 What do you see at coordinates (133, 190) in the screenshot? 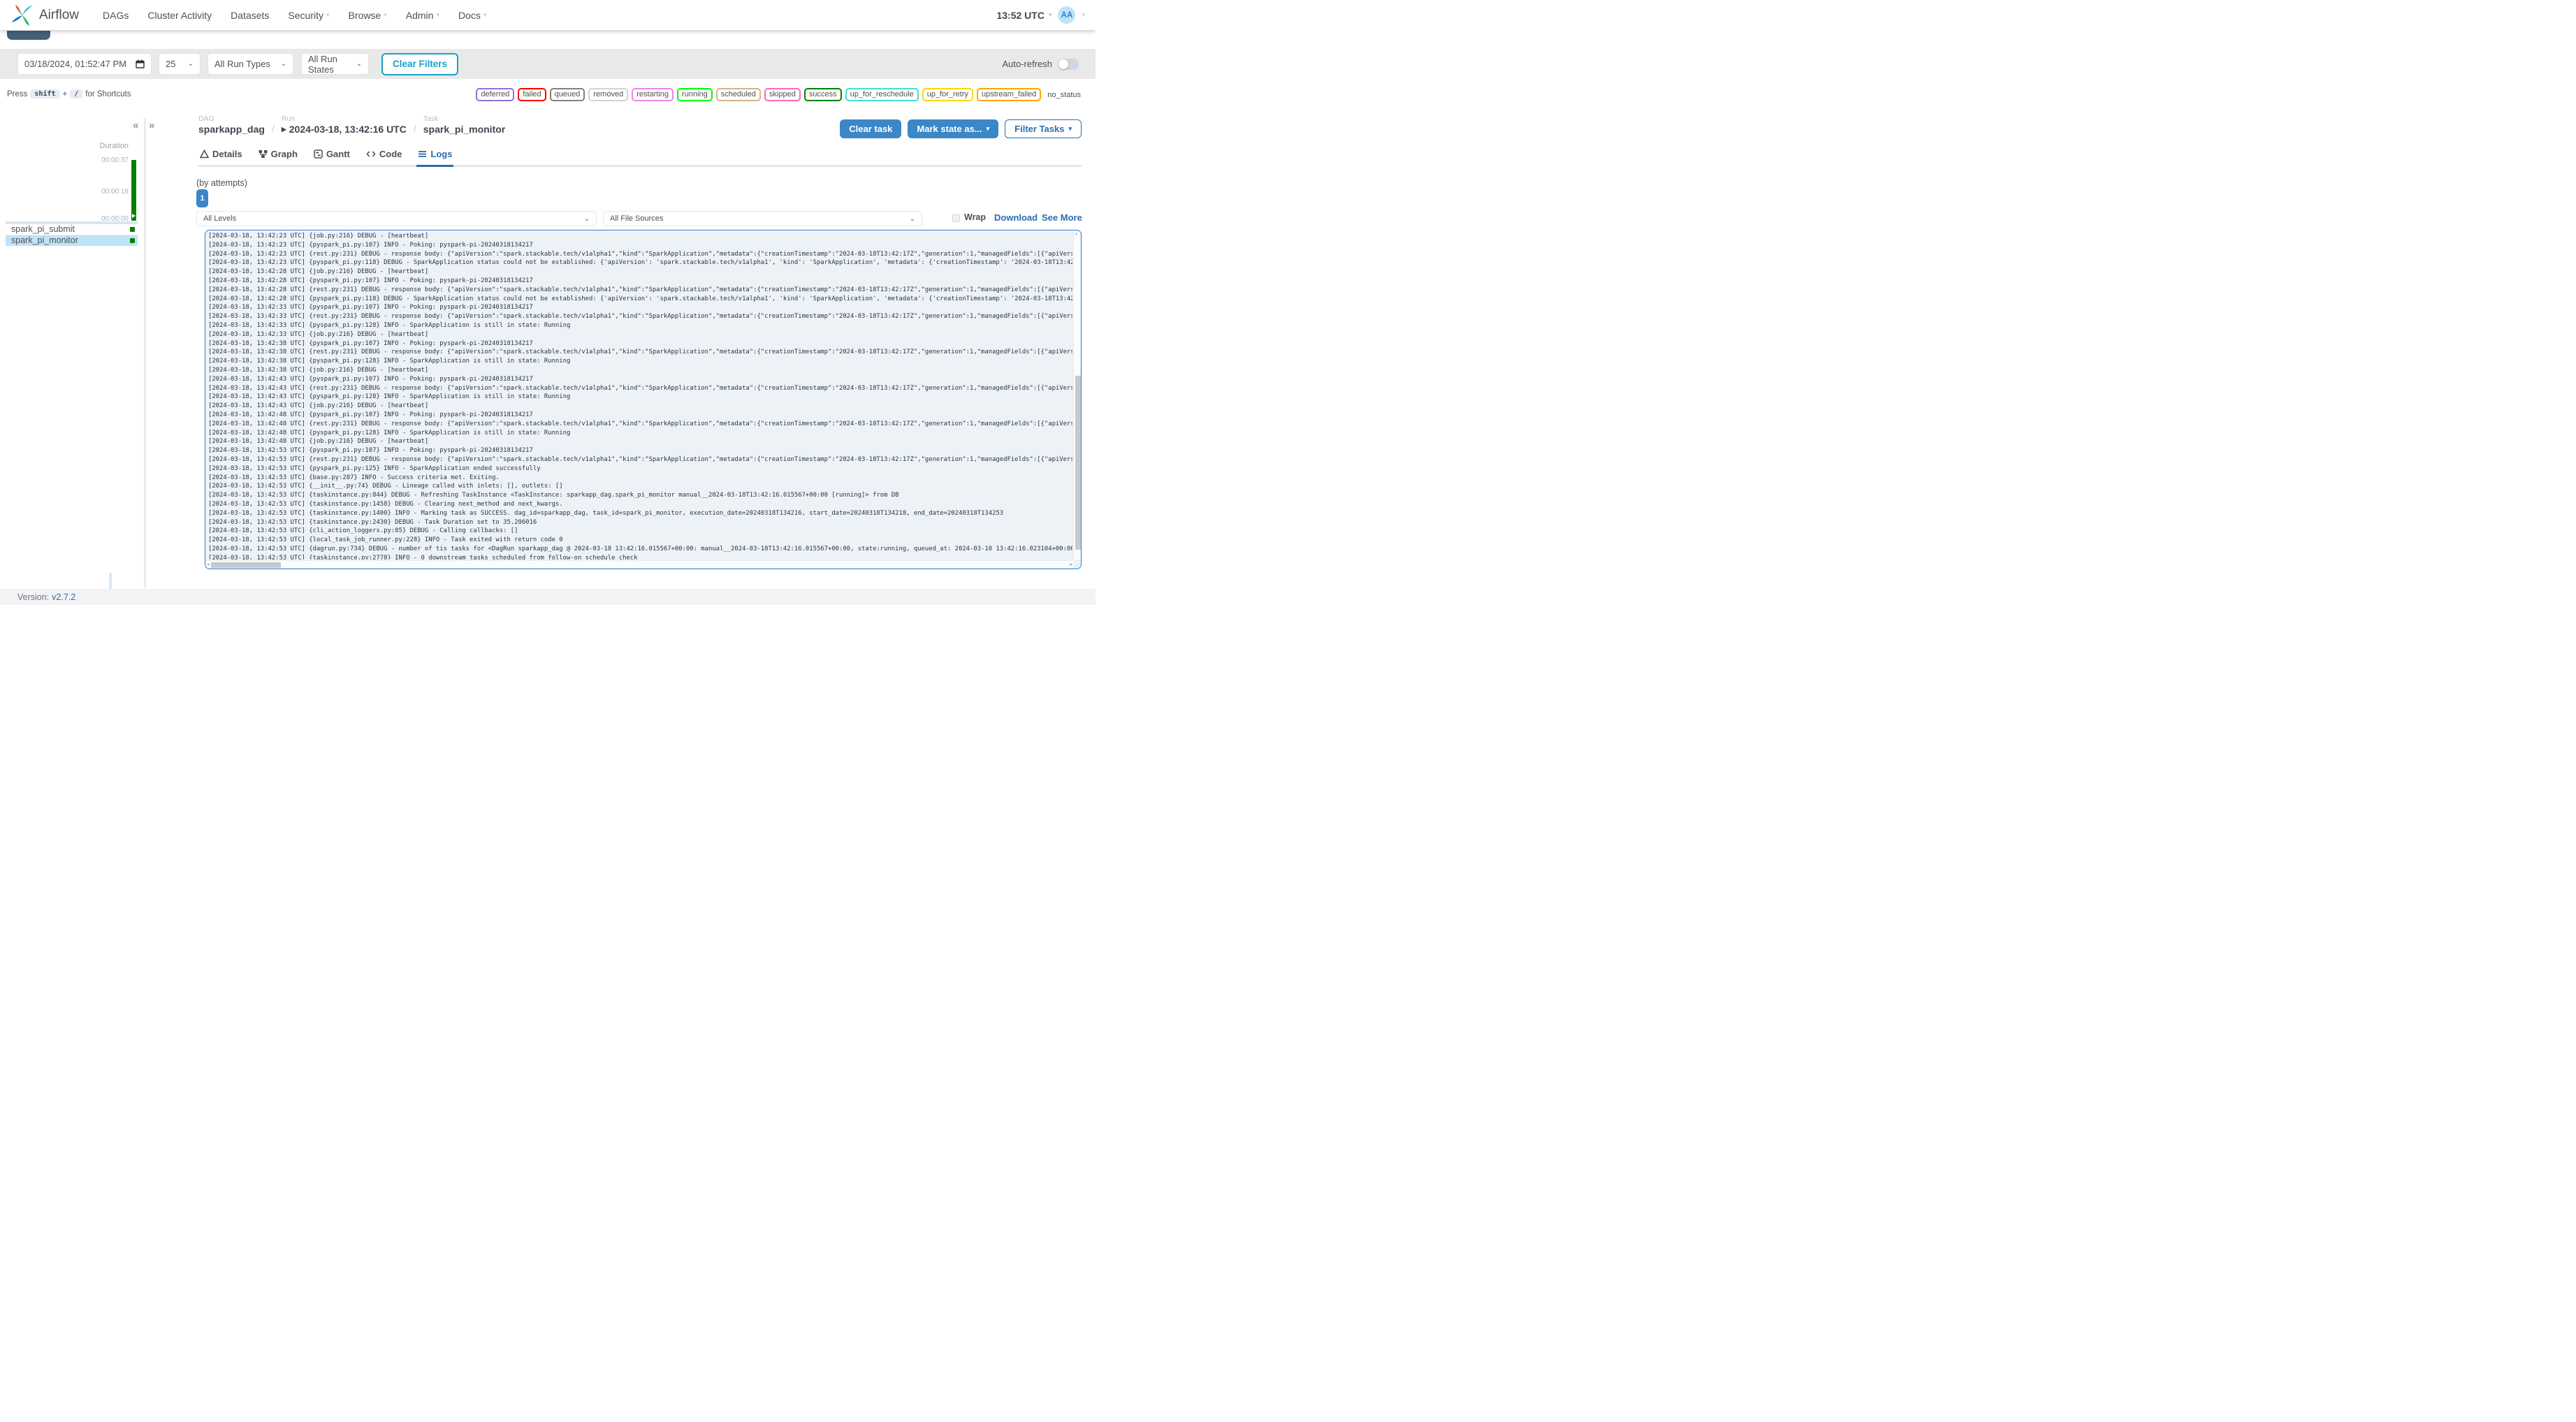
I see `run-duration-bar` at bounding box center [133, 190].